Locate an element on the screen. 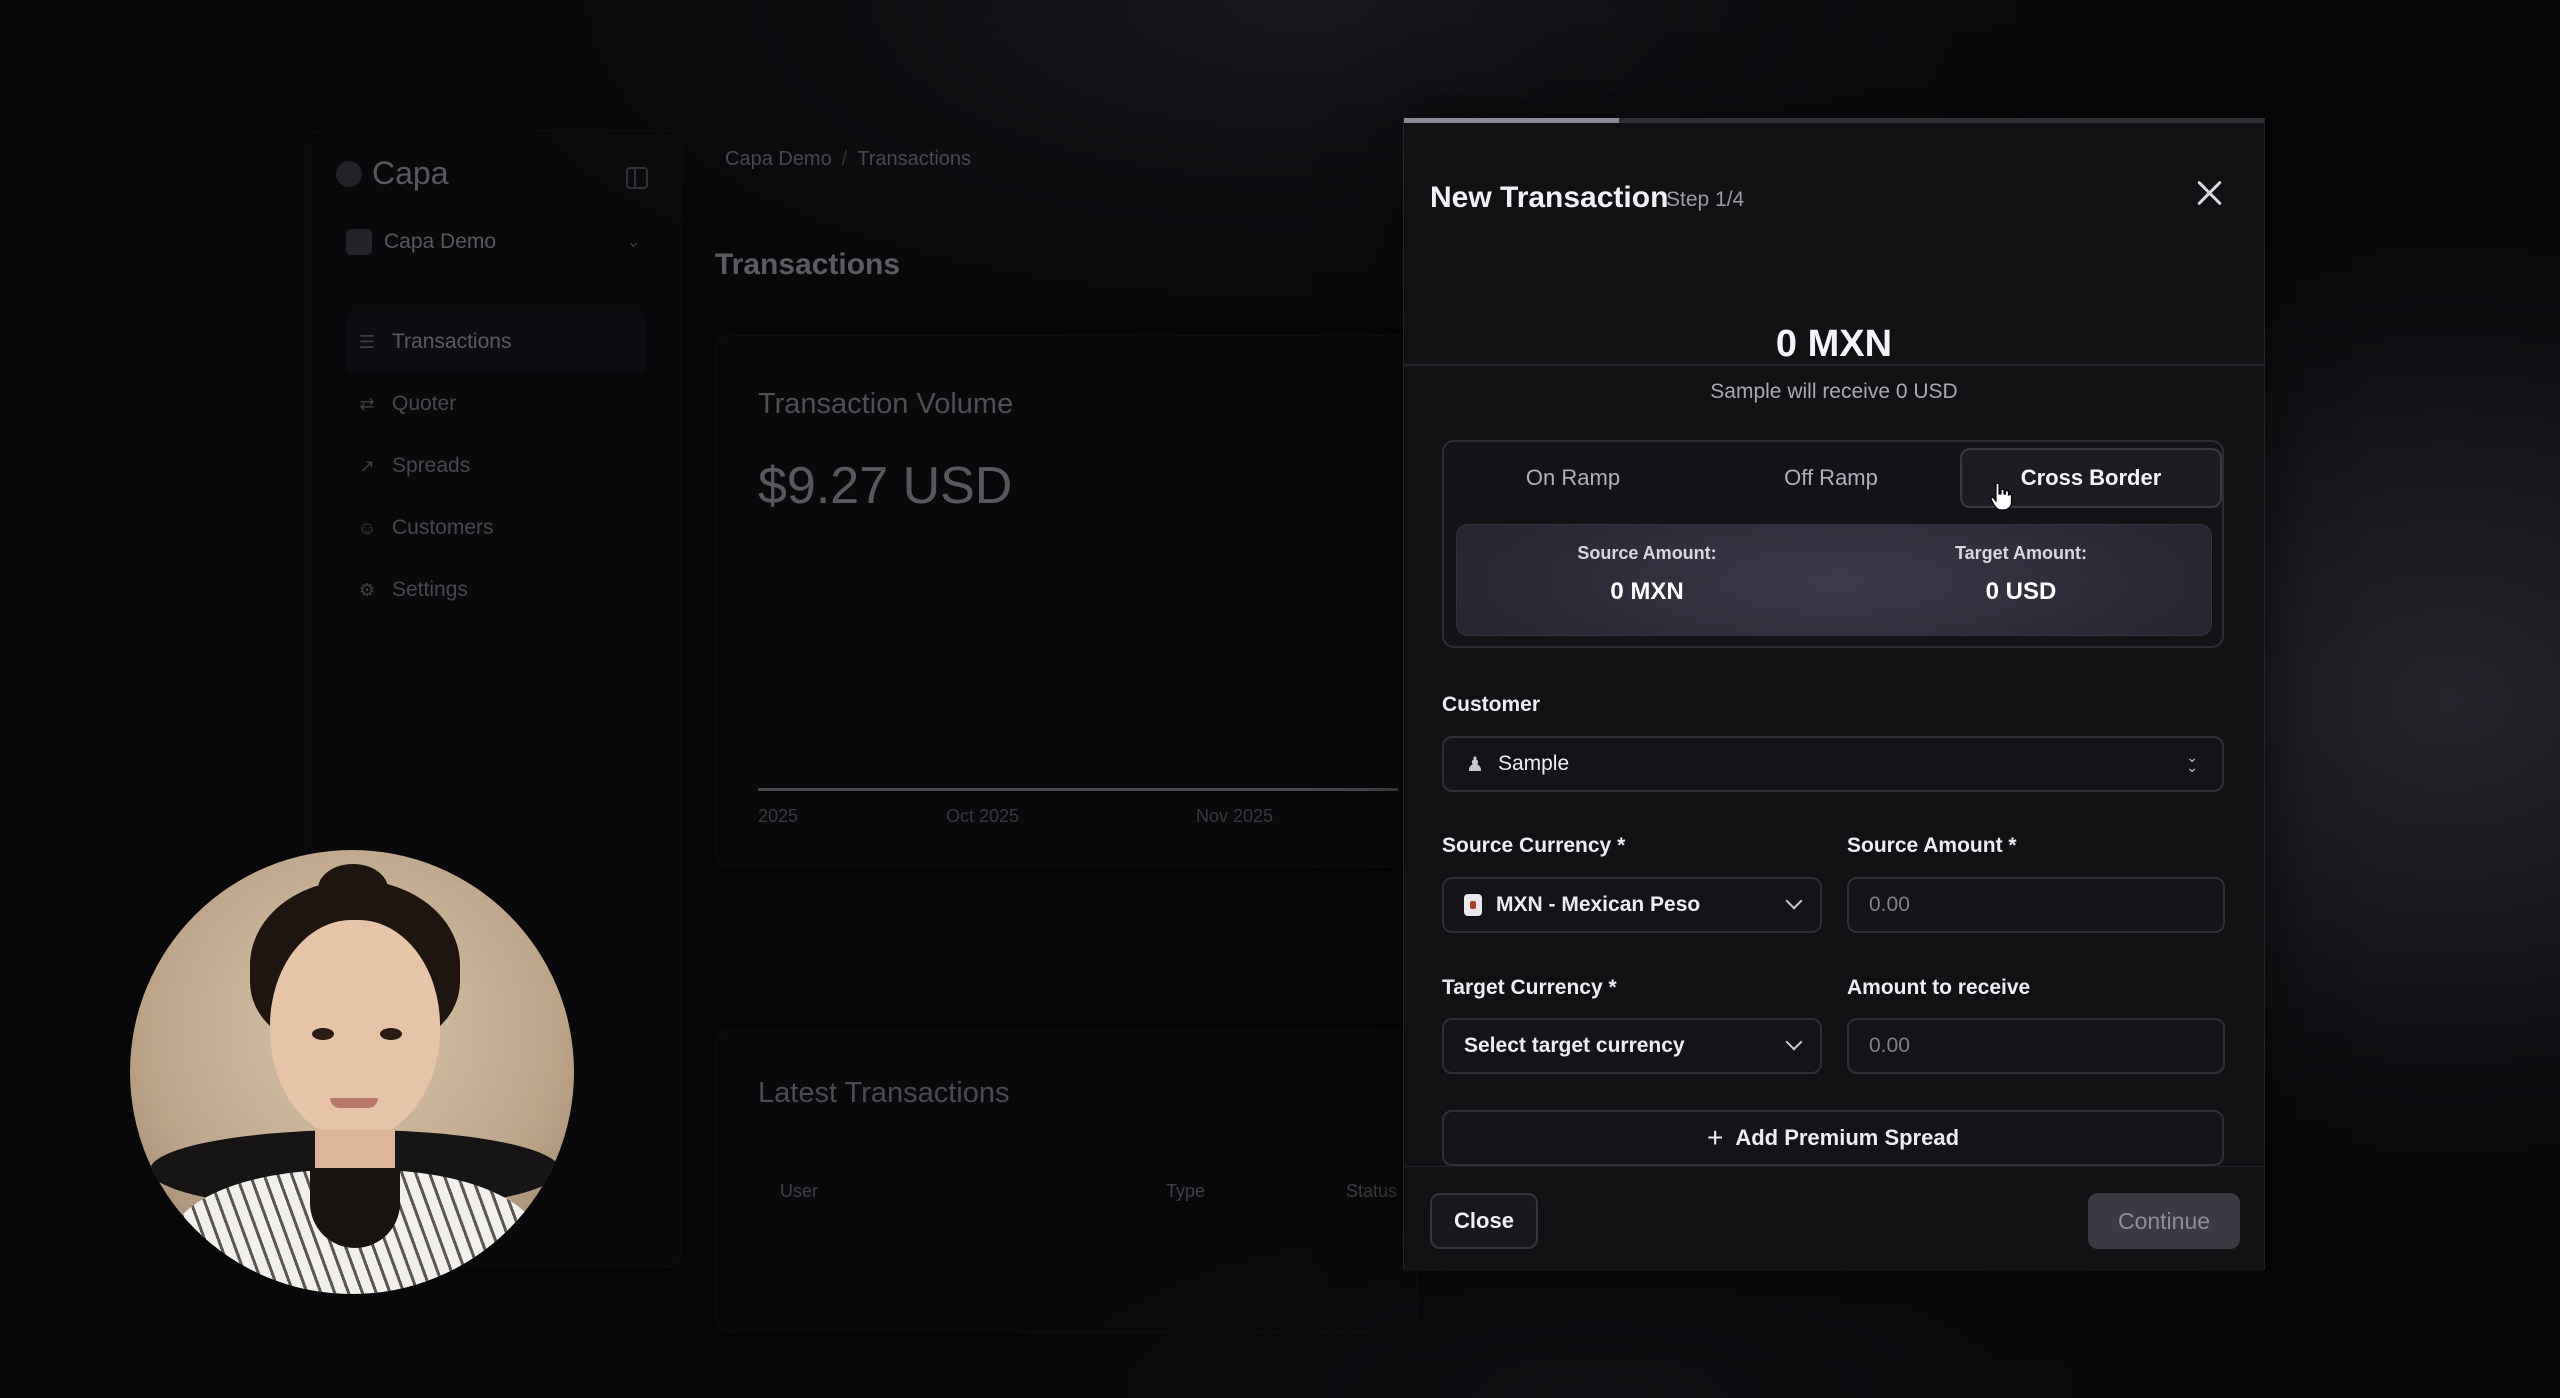  org-name: Capa Demo is located at coordinates (440, 241).